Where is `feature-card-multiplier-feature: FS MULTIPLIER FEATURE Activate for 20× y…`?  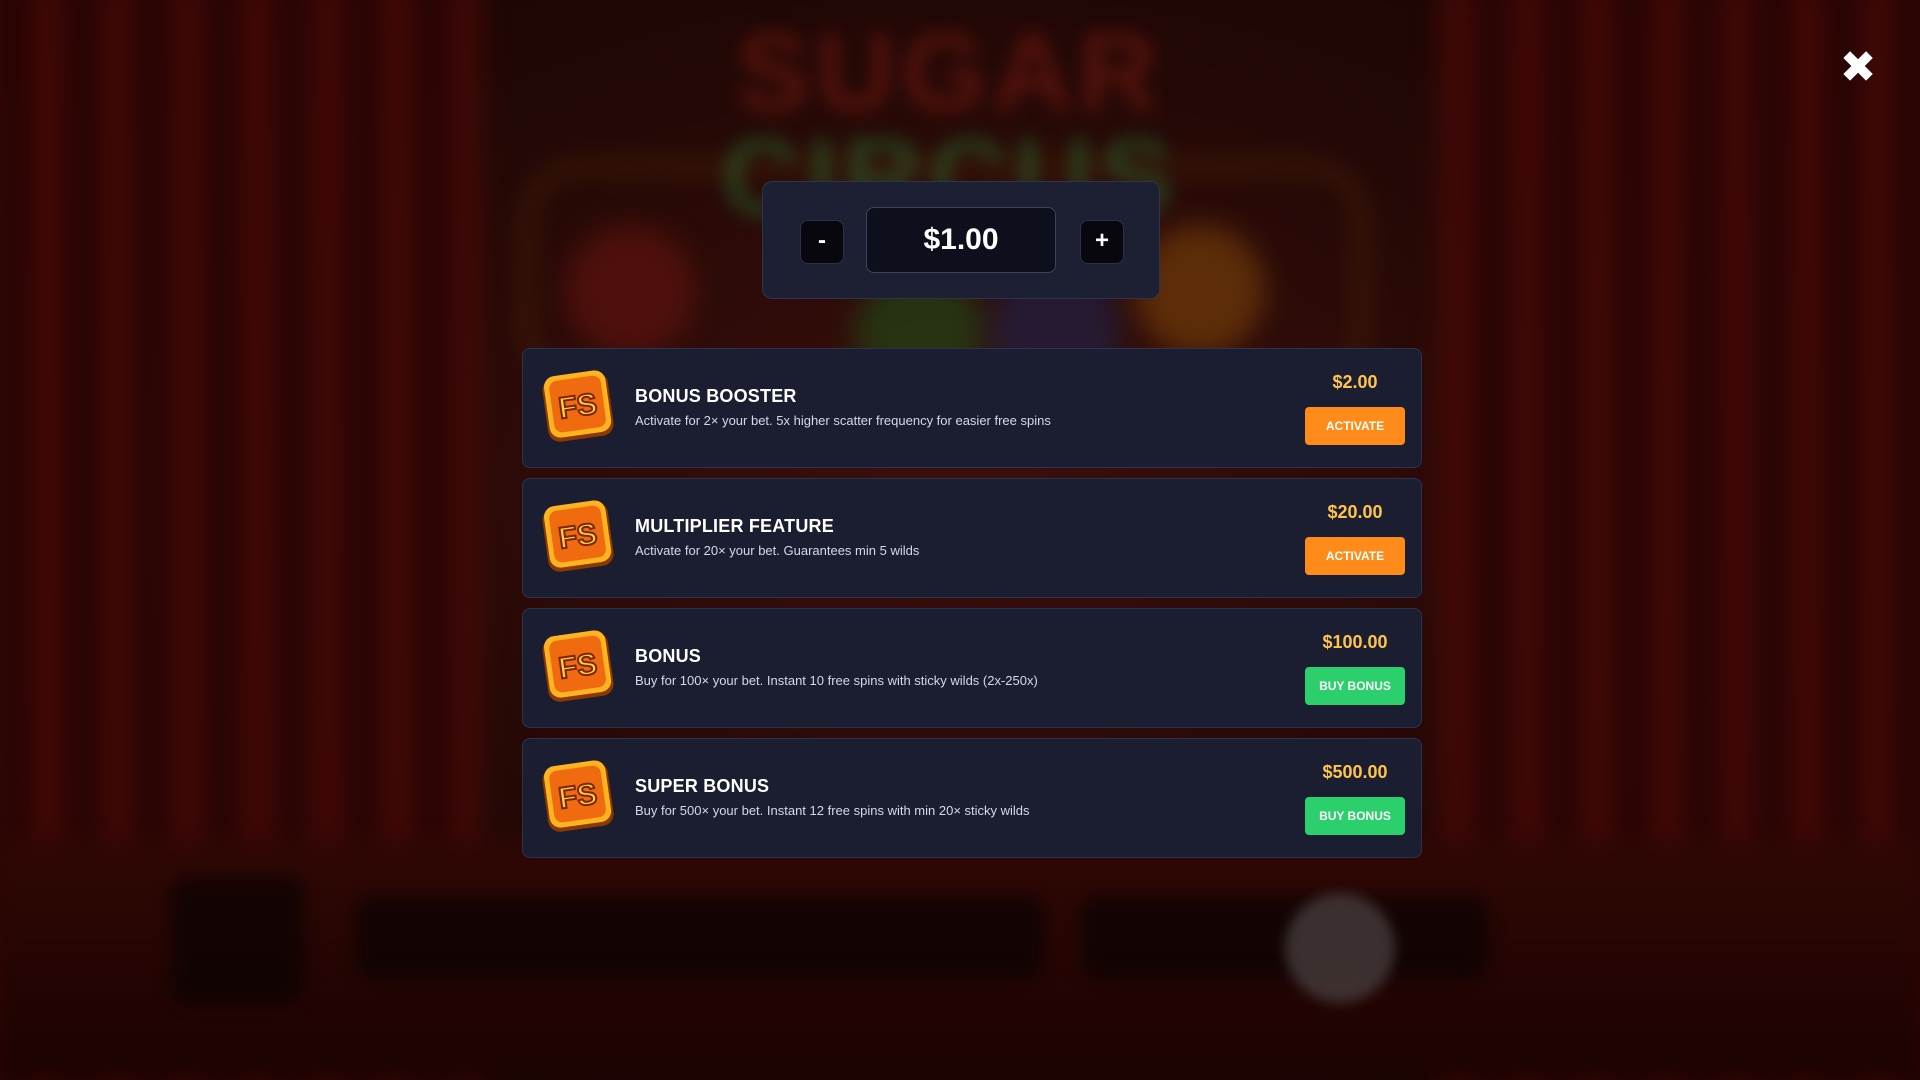 feature-card-multiplier-feature: FS MULTIPLIER FEATURE Activate for 20× y… is located at coordinates (972, 538).